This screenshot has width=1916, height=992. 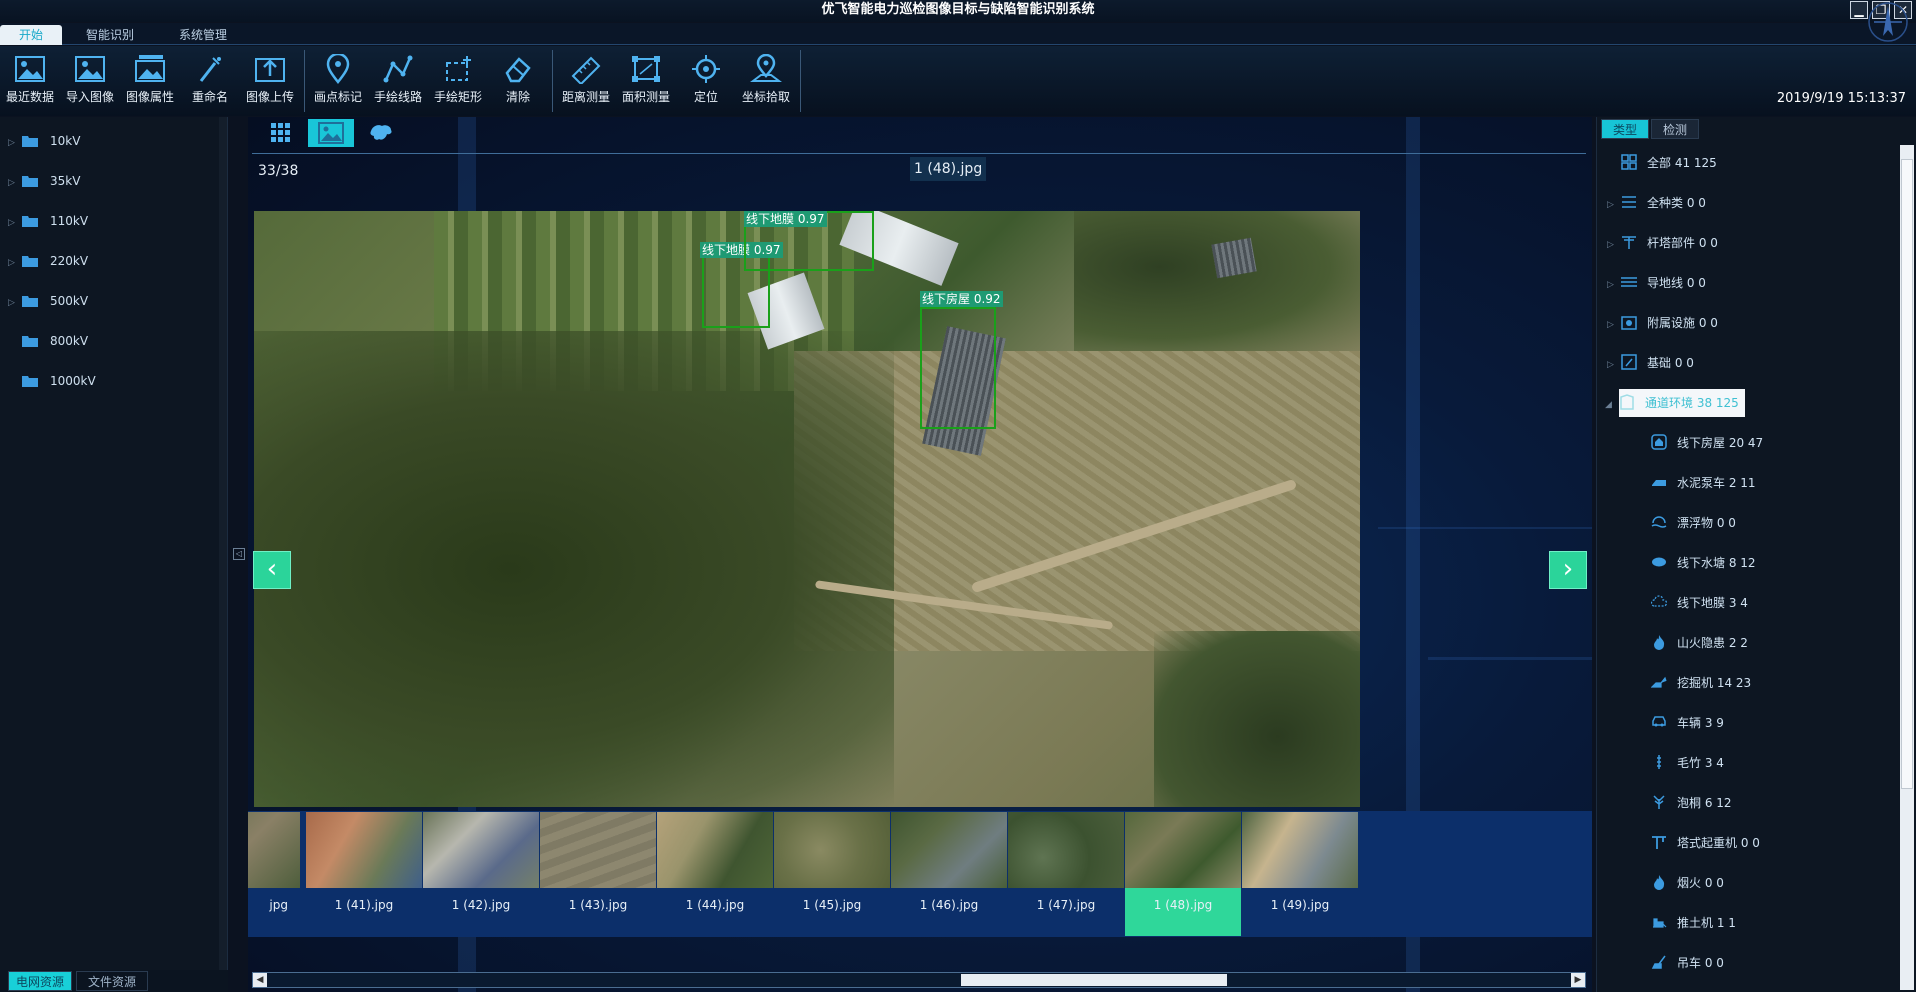 I want to click on category-item-channel-environment: ◢ 通道环境 38 125, so click(x=1675, y=403).